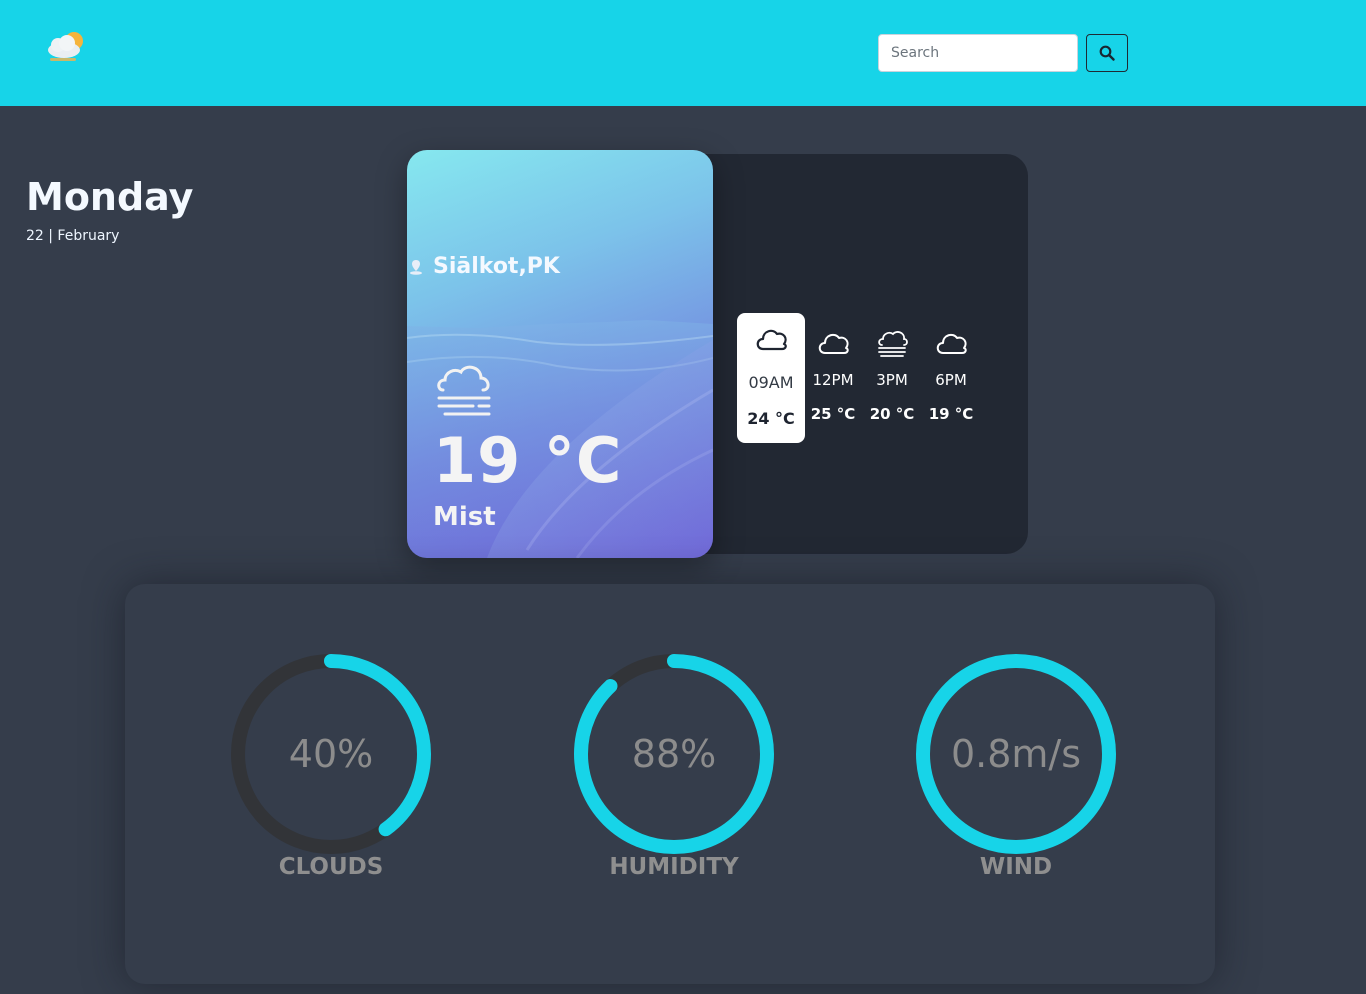 This screenshot has height=994, width=1366. I want to click on hourly-temp: 25 °C, so click(833, 414).